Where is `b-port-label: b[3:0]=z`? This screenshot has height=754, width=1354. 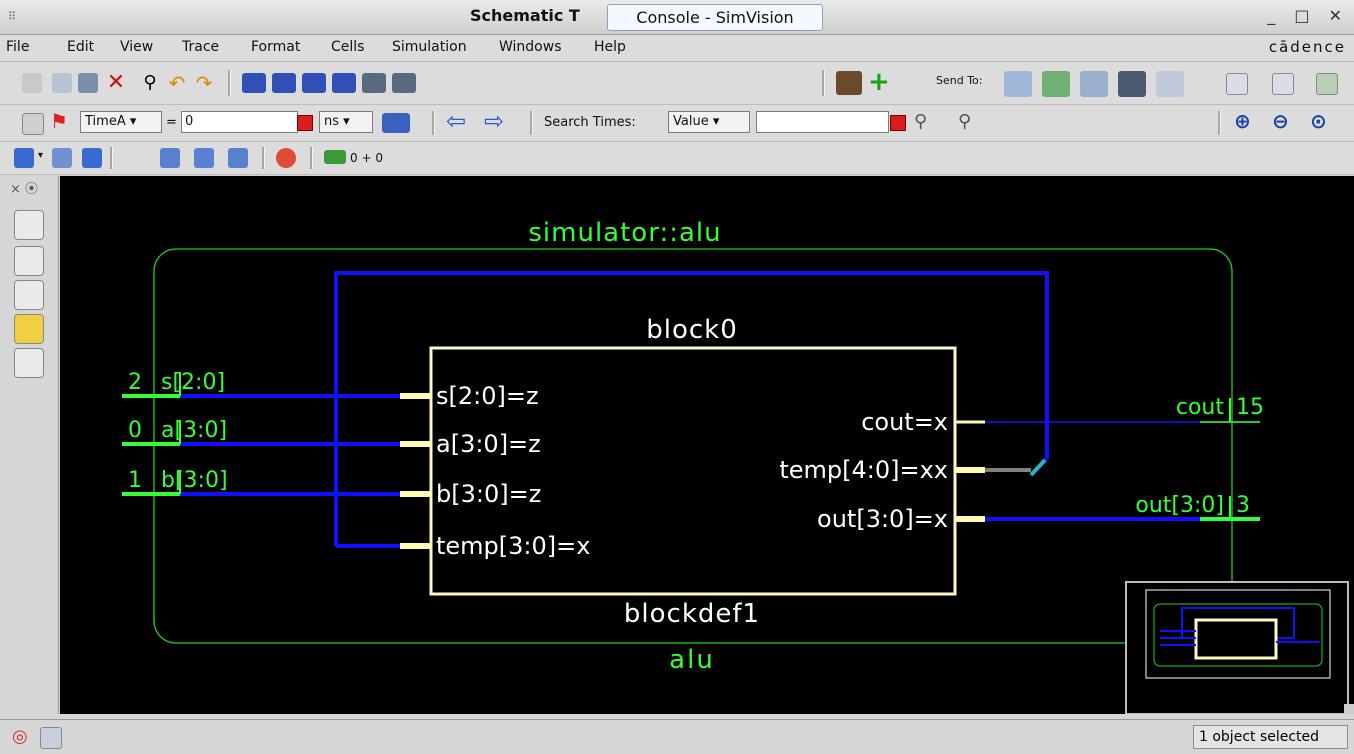 b-port-label: b[3:0]=z is located at coordinates (488, 494).